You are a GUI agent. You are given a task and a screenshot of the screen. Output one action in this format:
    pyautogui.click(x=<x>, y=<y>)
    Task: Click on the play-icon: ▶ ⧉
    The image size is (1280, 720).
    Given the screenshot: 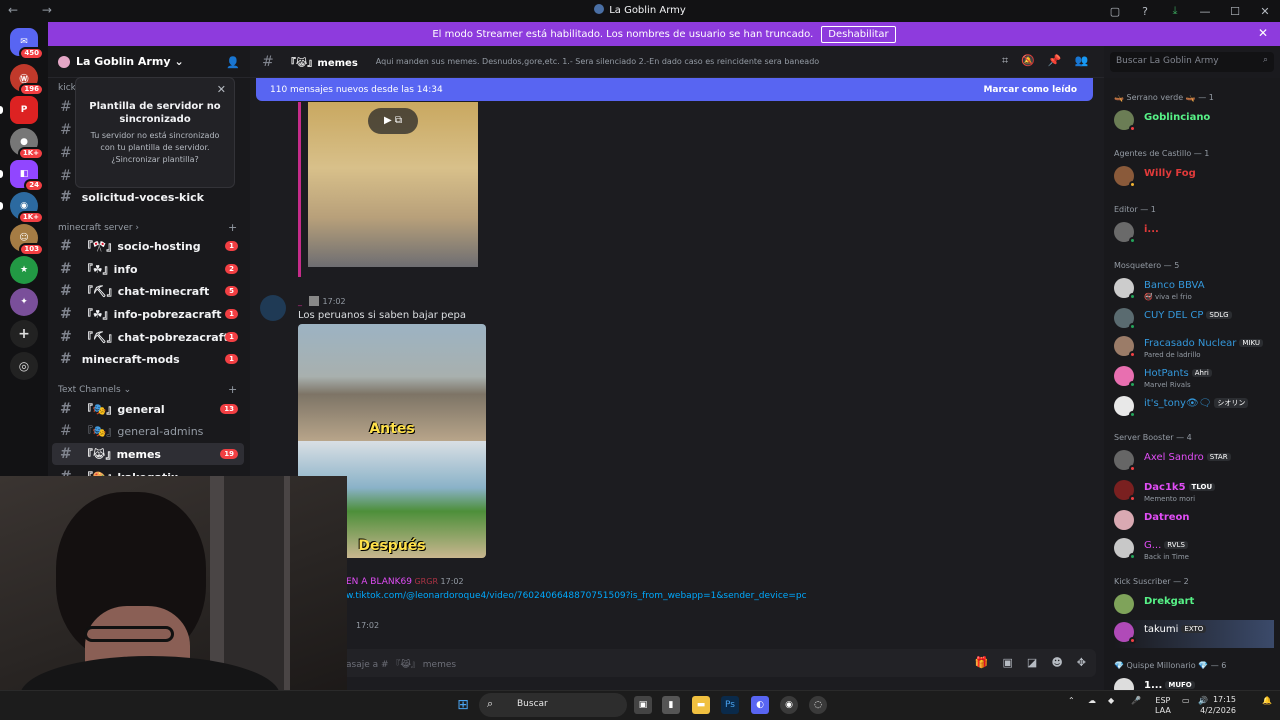 What is the action you would take?
    pyautogui.click(x=393, y=121)
    